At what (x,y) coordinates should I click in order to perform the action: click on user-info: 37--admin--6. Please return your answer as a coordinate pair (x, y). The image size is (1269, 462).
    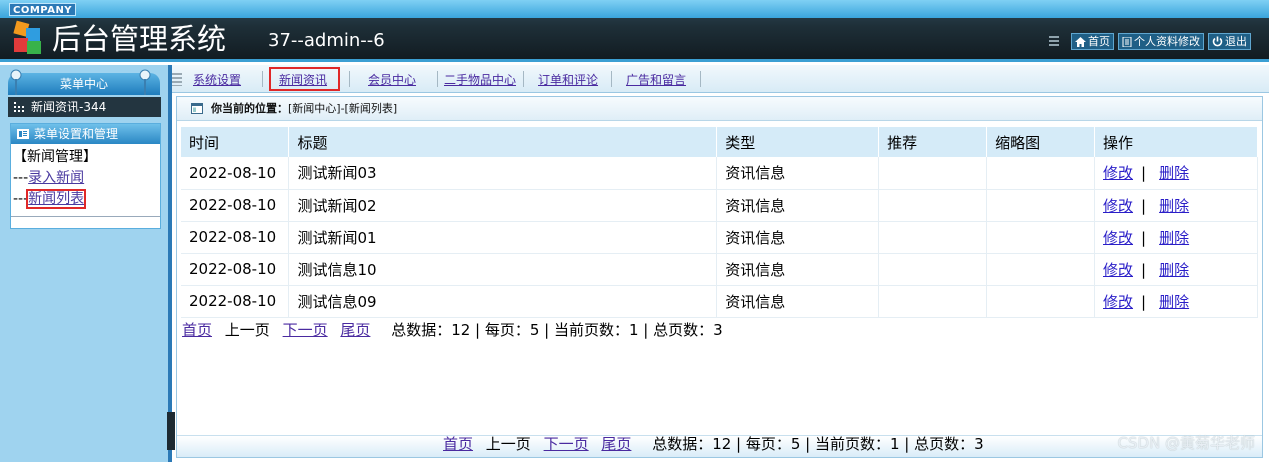
    Looking at the image, I should click on (326, 40).